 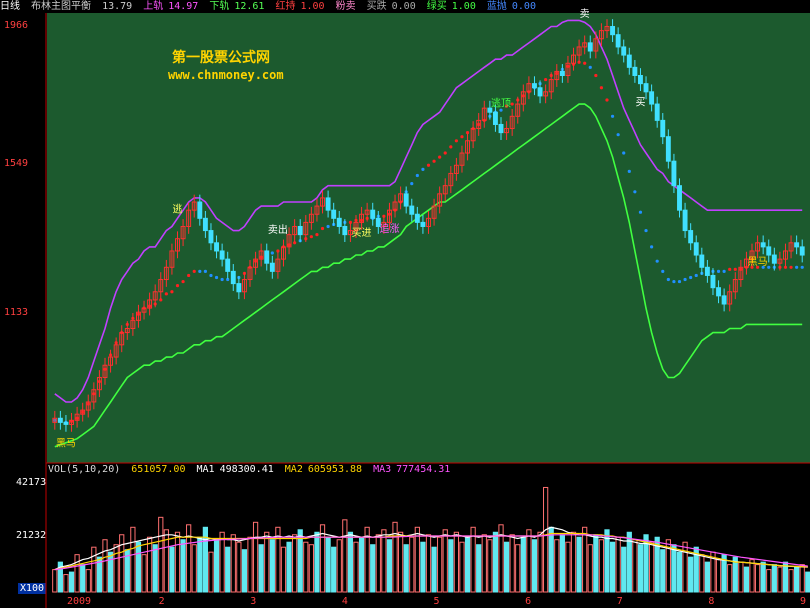 I want to click on x-tick-label: 4, so click(x=345, y=601).